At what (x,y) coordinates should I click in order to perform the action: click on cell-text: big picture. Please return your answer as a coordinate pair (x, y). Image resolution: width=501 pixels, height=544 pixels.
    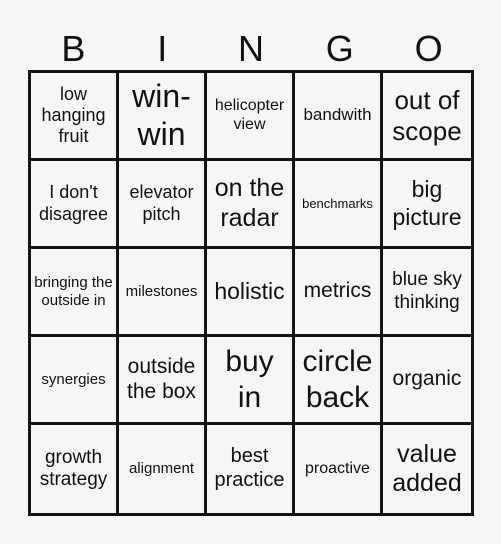
    Looking at the image, I should click on (427, 203).